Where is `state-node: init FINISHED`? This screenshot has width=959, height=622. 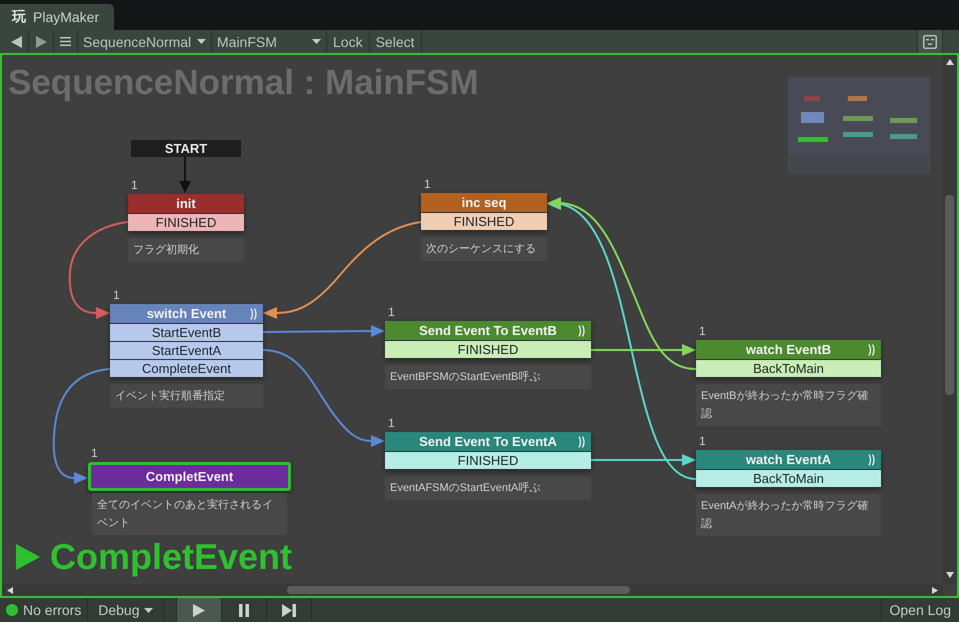 state-node: init FINISHED is located at coordinates (186, 212).